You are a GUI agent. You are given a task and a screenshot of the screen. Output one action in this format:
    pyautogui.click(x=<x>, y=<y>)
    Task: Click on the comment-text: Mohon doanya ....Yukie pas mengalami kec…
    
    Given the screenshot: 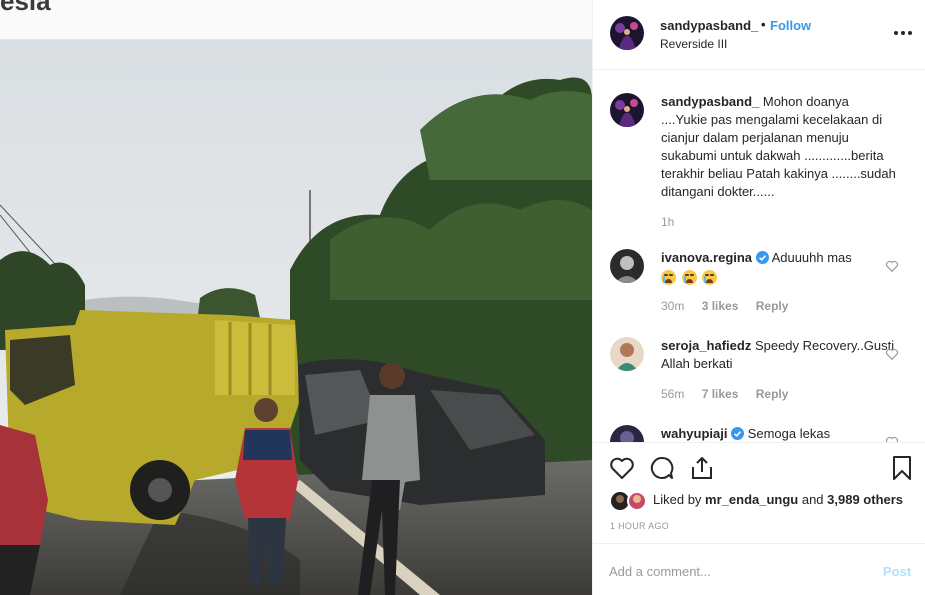 What is the action you would take?
    pyautogui.click(x=778, y=146)
    